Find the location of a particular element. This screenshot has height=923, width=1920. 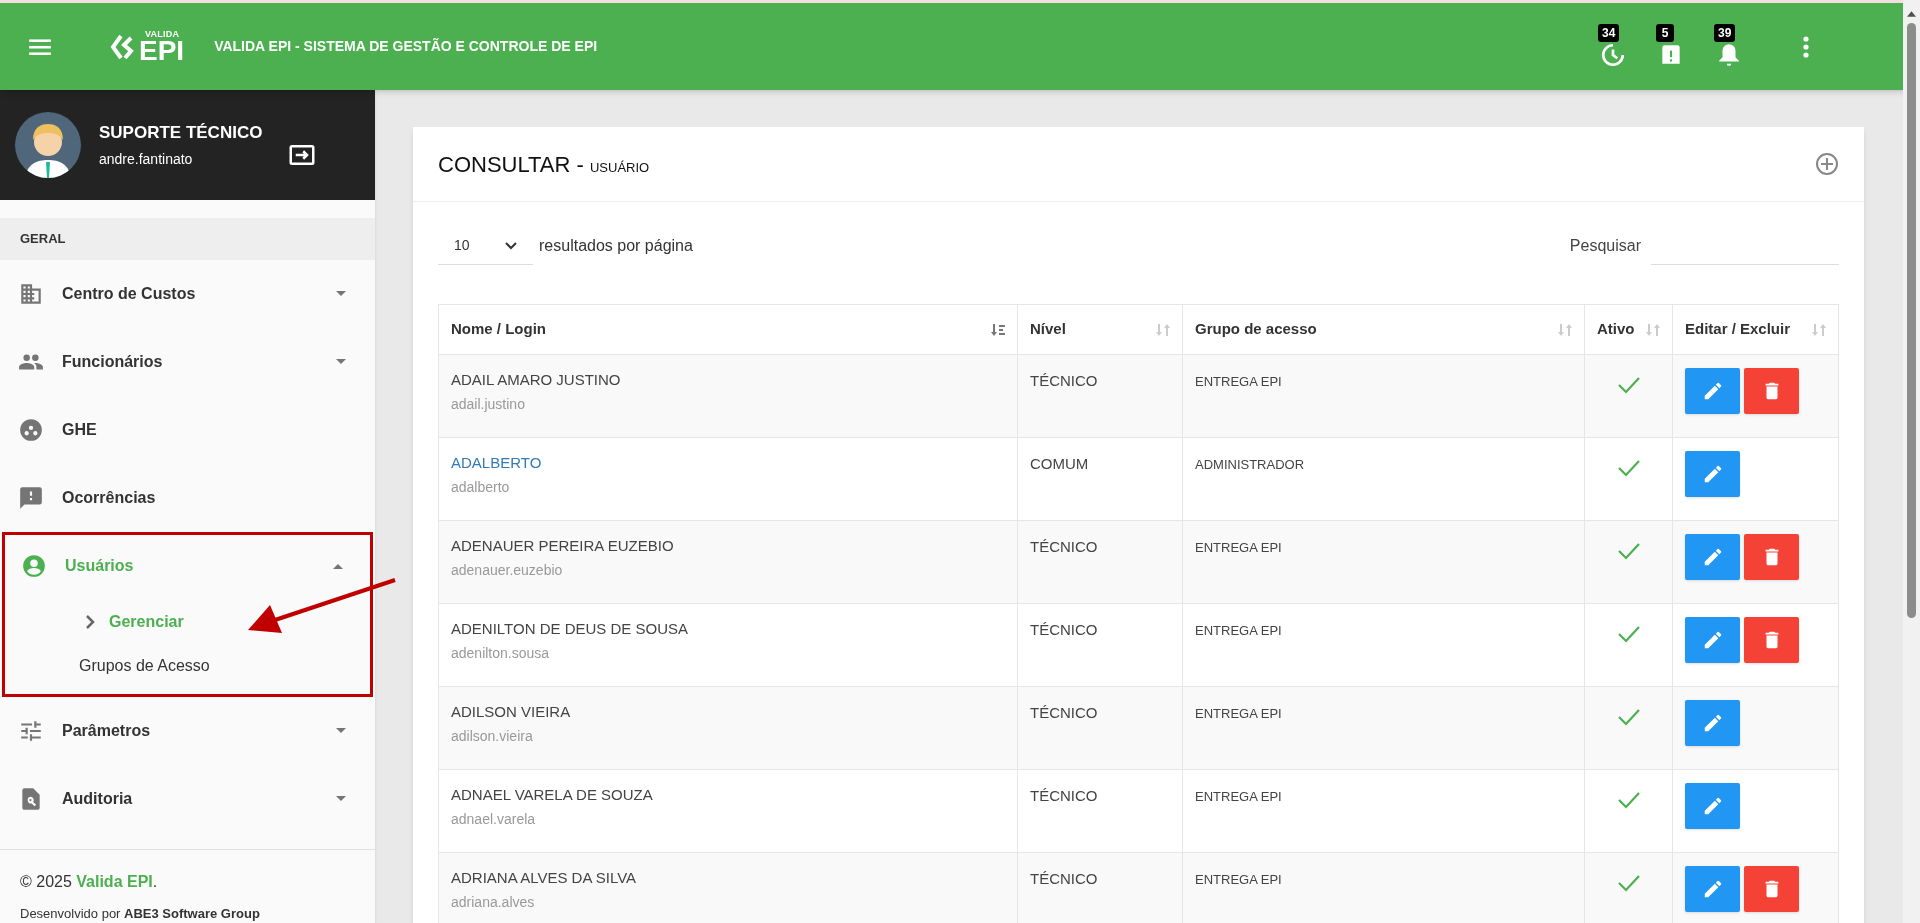

column-header: Grupo de acesso is located at coordinates (1383, 329).